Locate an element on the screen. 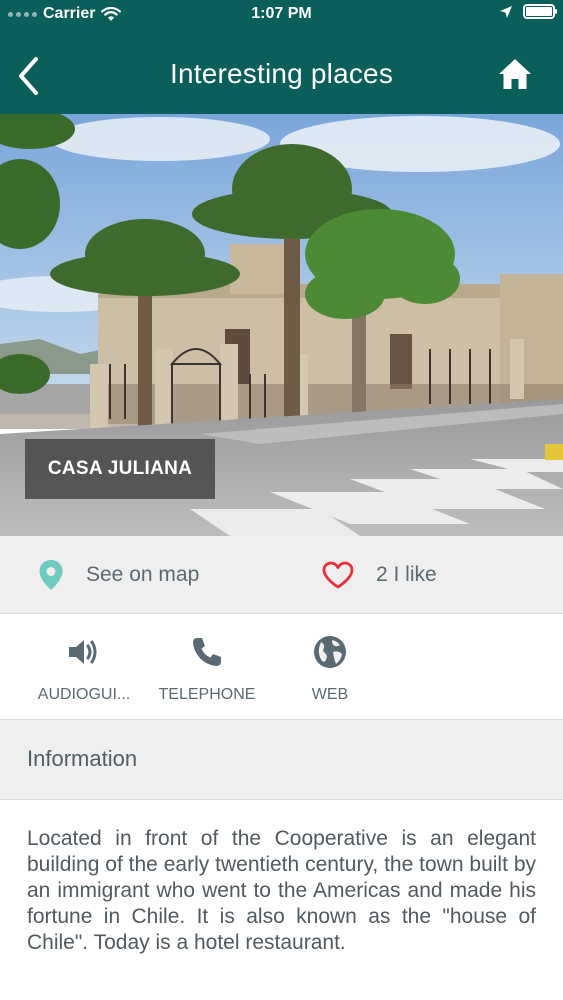 The image size is (563, 1000). web-label: WEB is located at coordinates (330, 694).